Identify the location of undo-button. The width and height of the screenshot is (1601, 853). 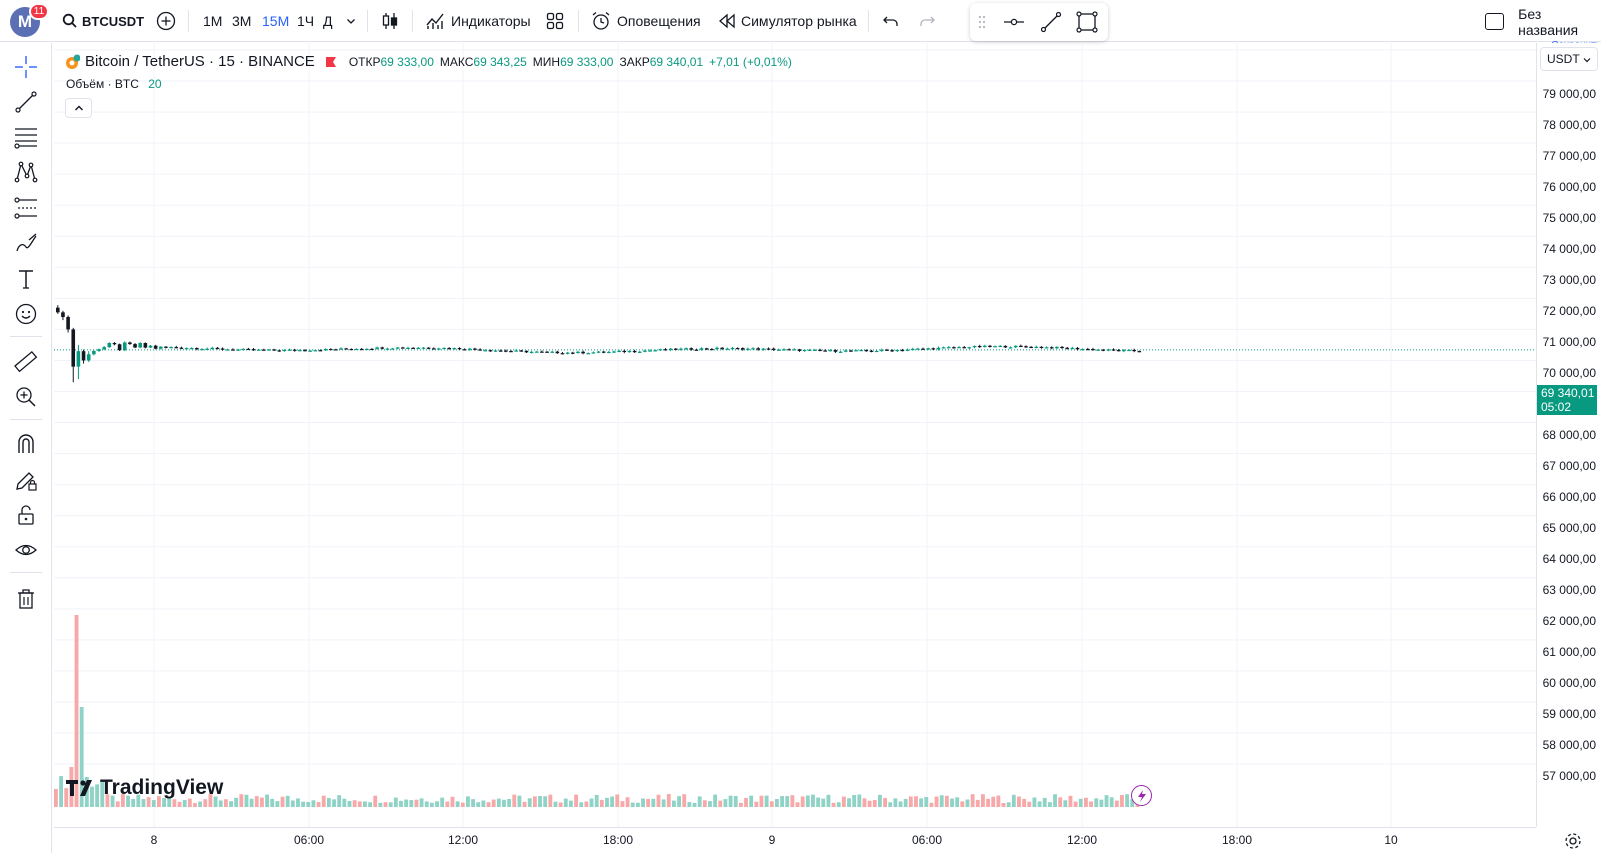
(891, 21).